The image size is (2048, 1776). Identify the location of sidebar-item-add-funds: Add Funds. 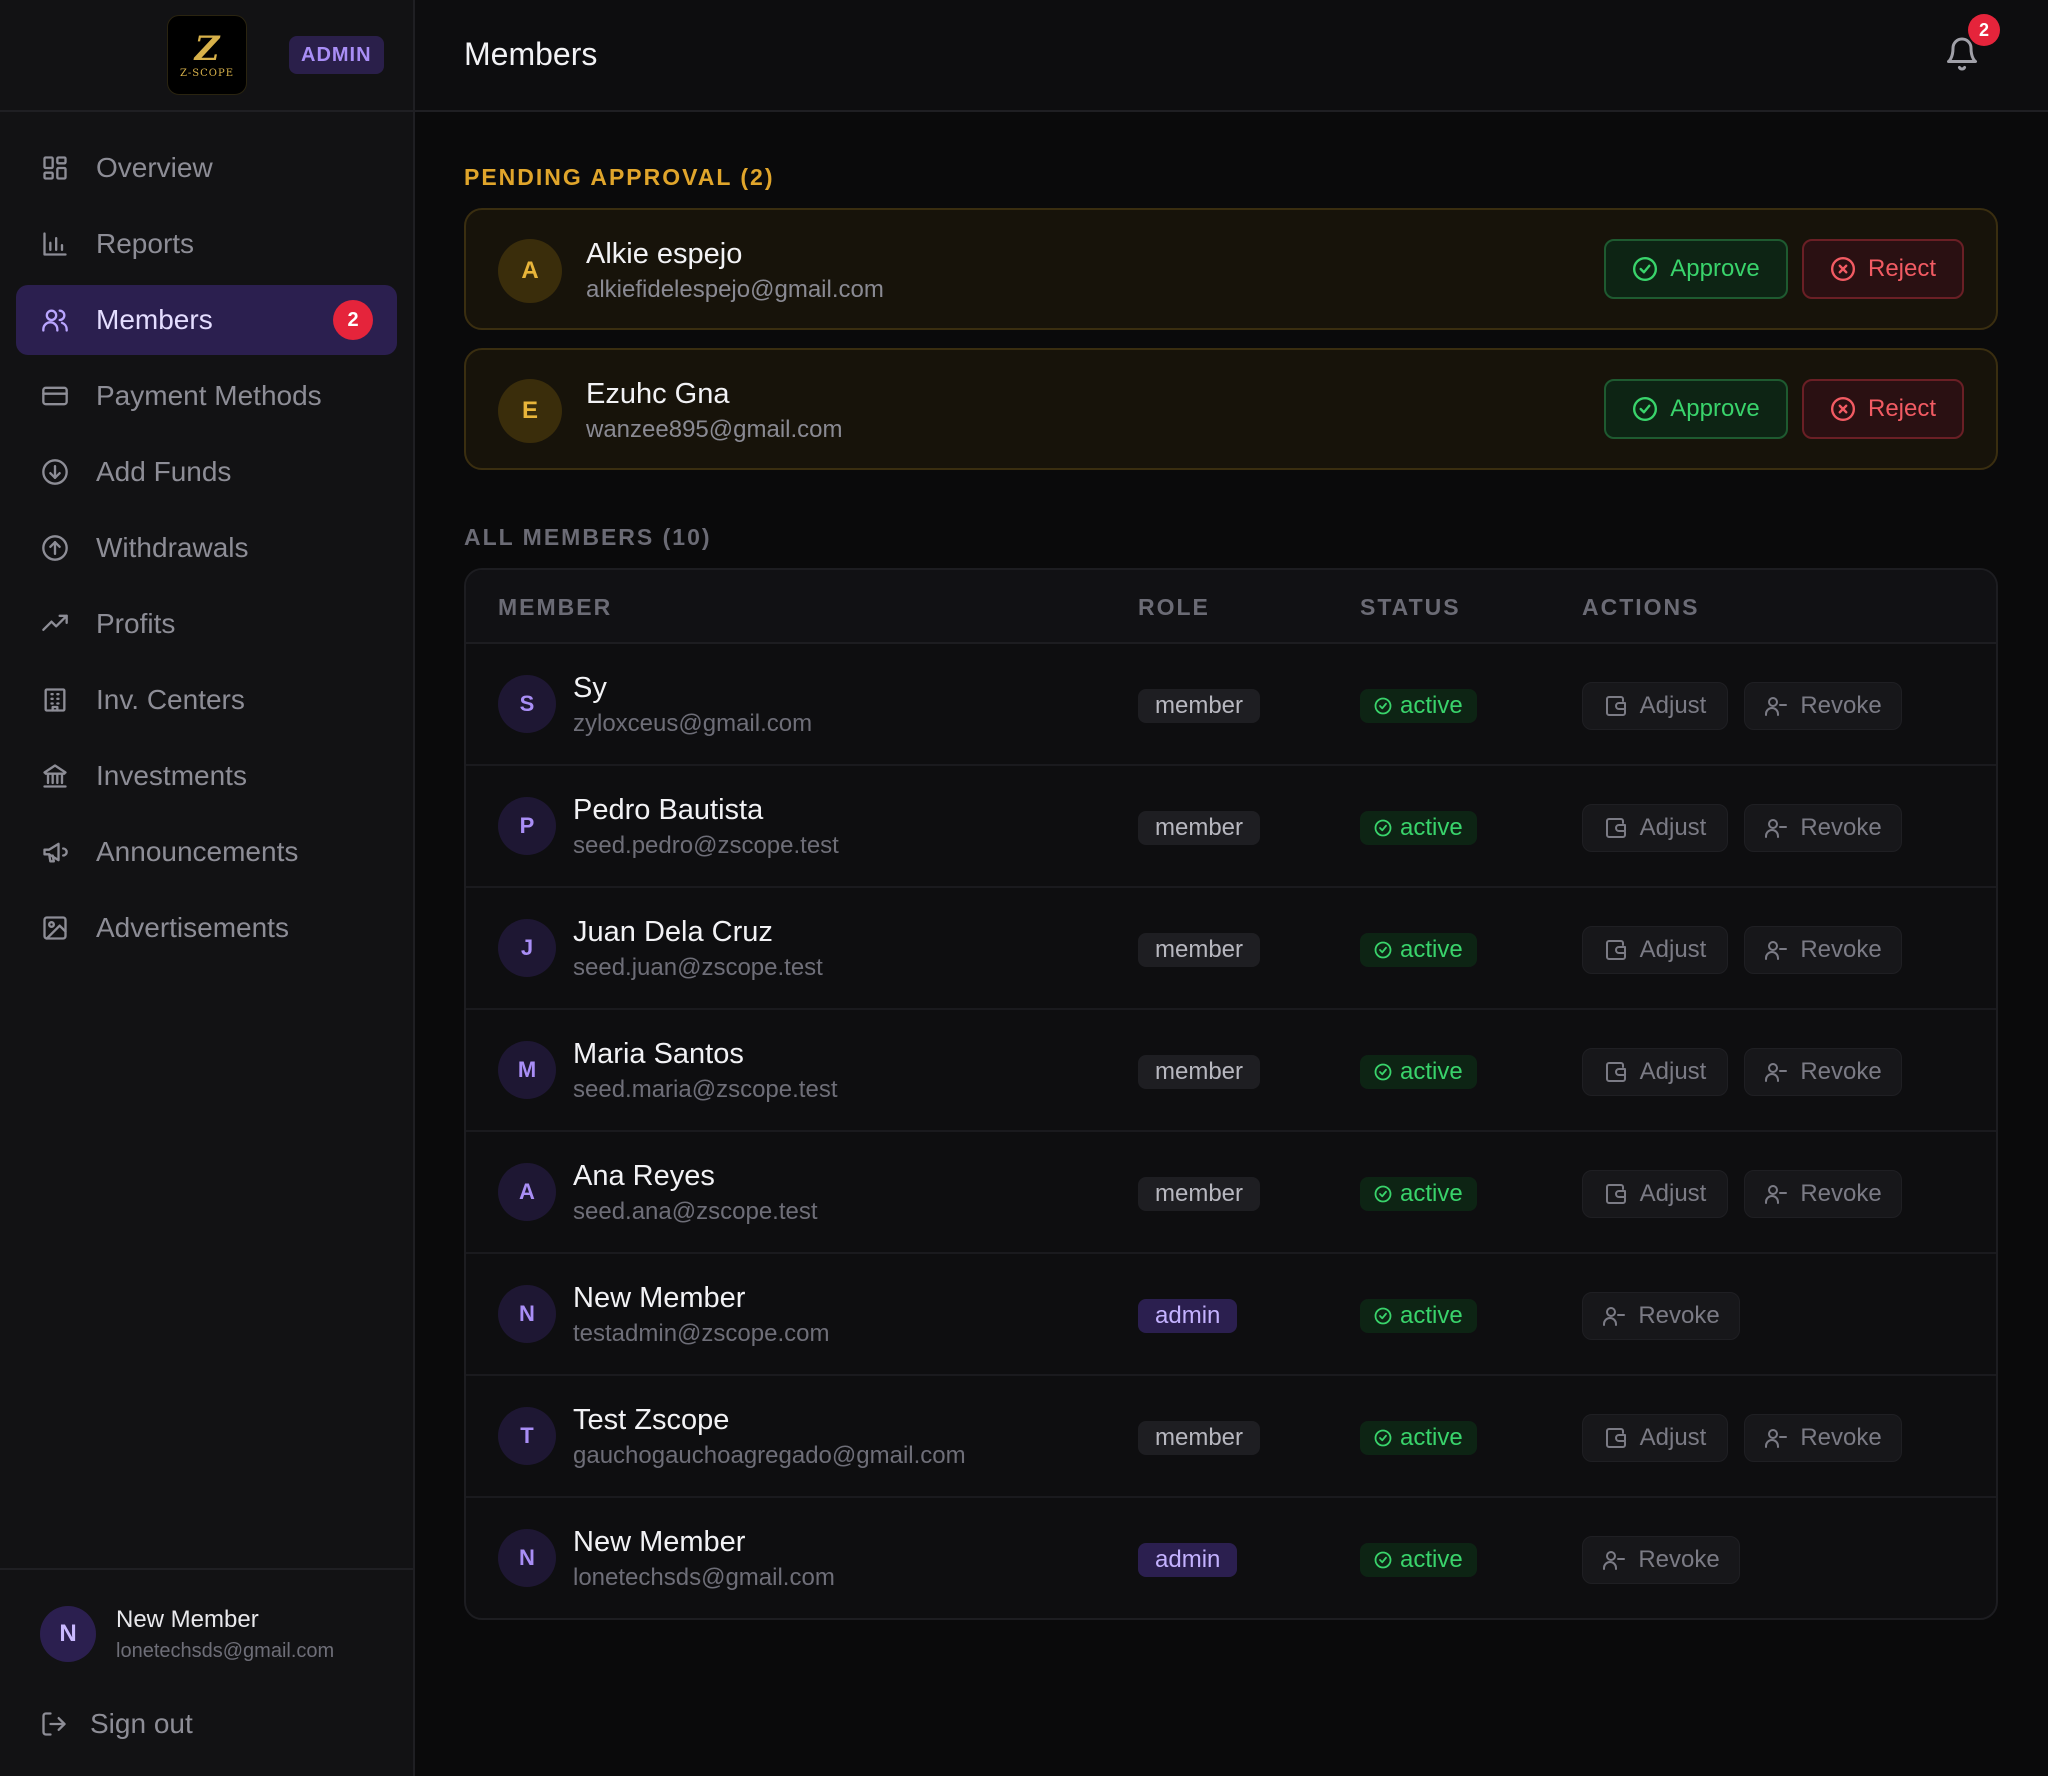
(206, 472).